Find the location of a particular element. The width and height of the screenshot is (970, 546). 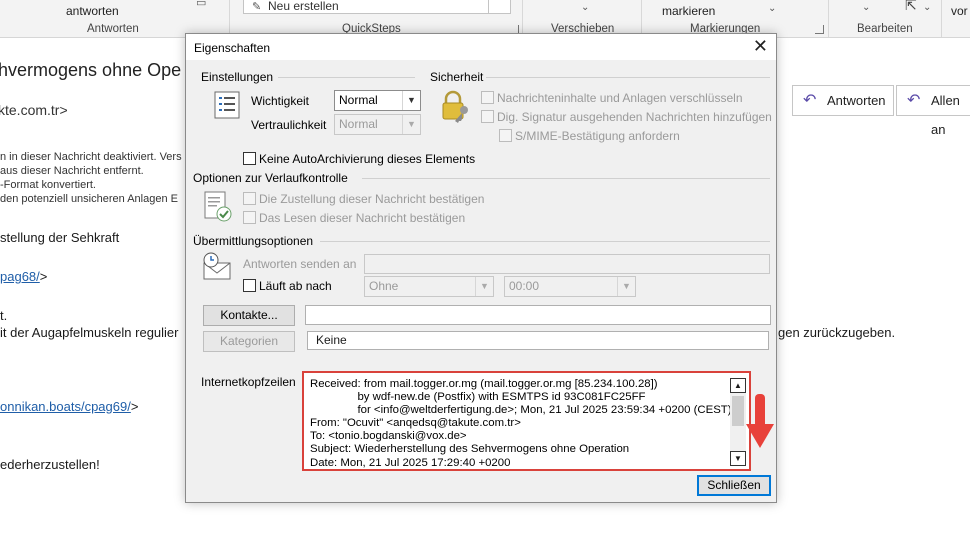

importance-value: Normal is located at coordinates (358, 100).